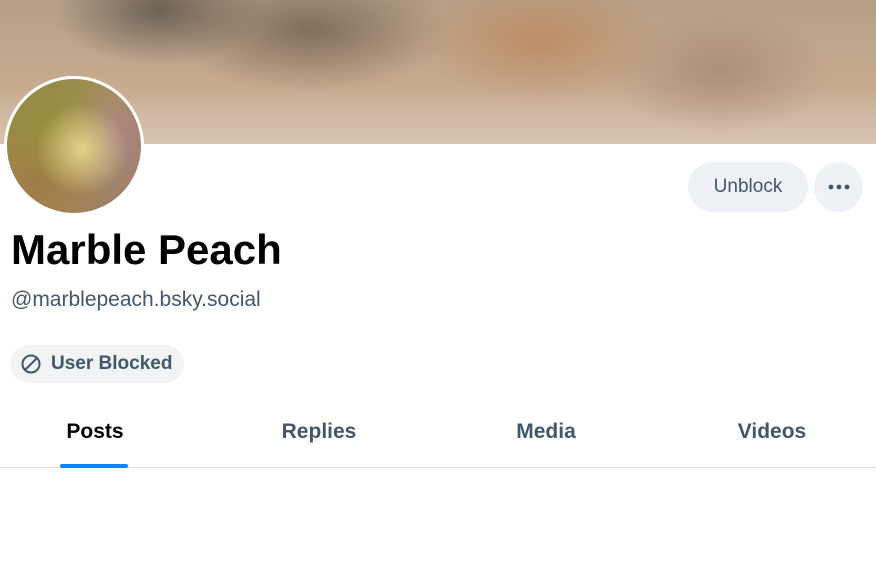  I want to click on tab-replies: Replies, so click(319, 433).